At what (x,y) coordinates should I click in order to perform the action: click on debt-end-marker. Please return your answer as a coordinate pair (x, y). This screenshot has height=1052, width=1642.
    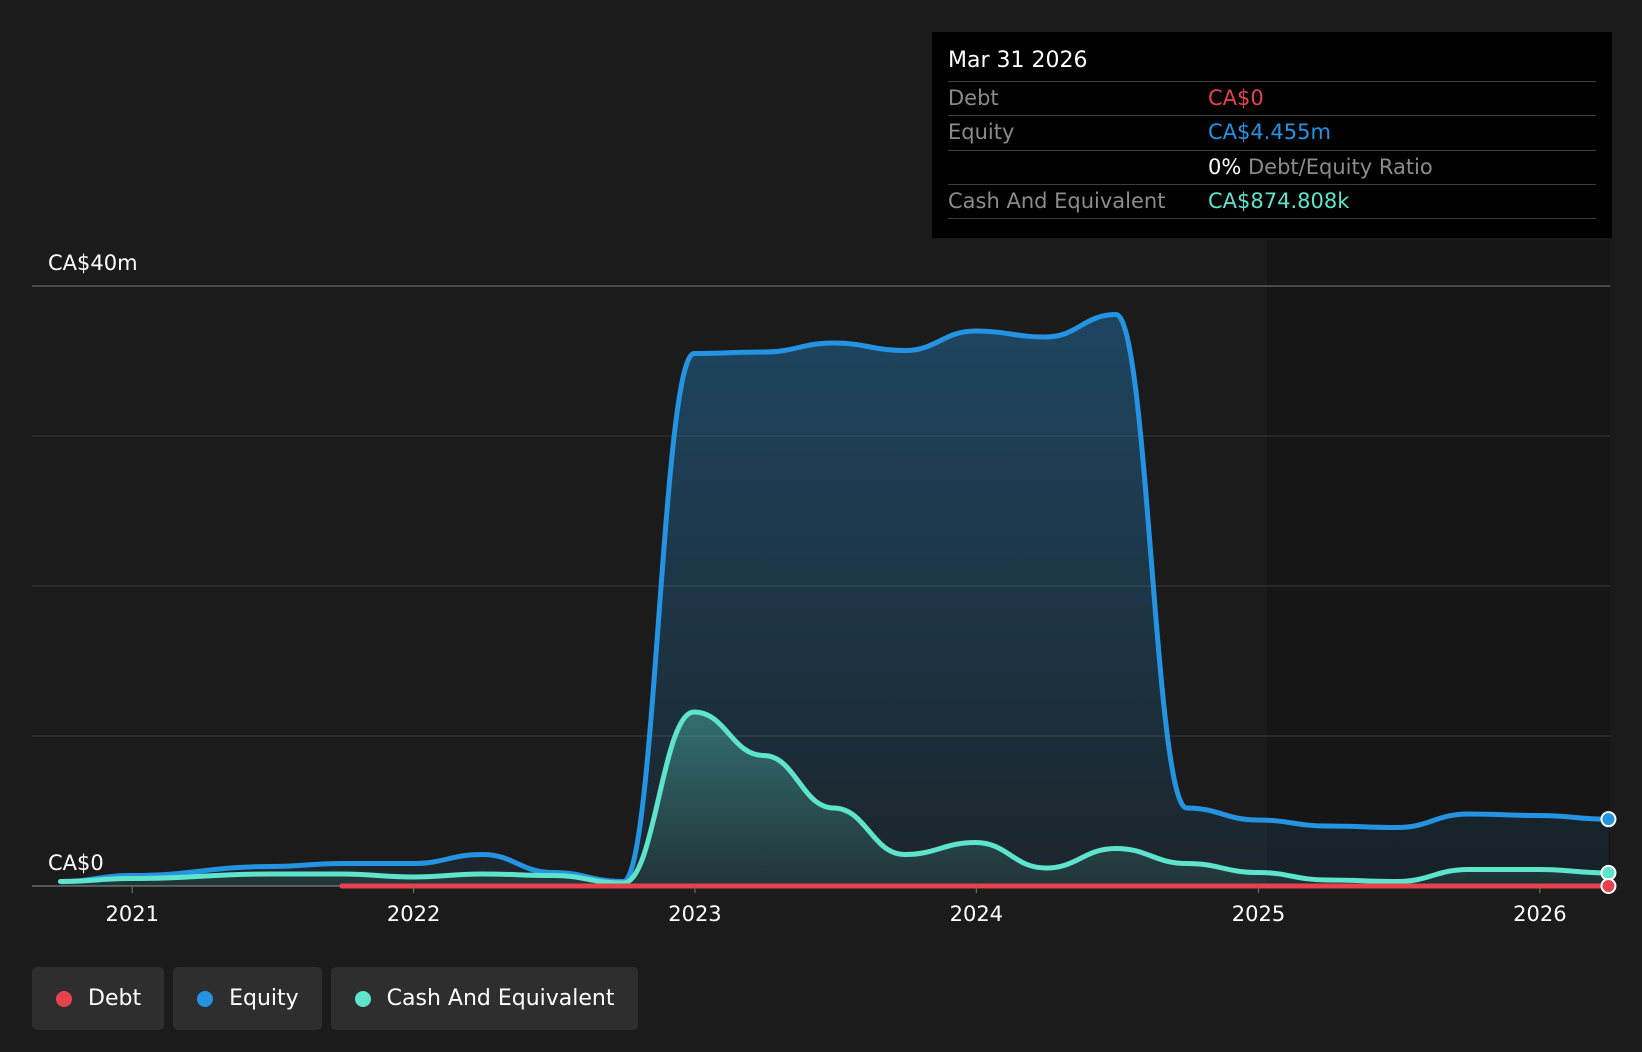
    Looking at the image, I should click on (1608, 886).